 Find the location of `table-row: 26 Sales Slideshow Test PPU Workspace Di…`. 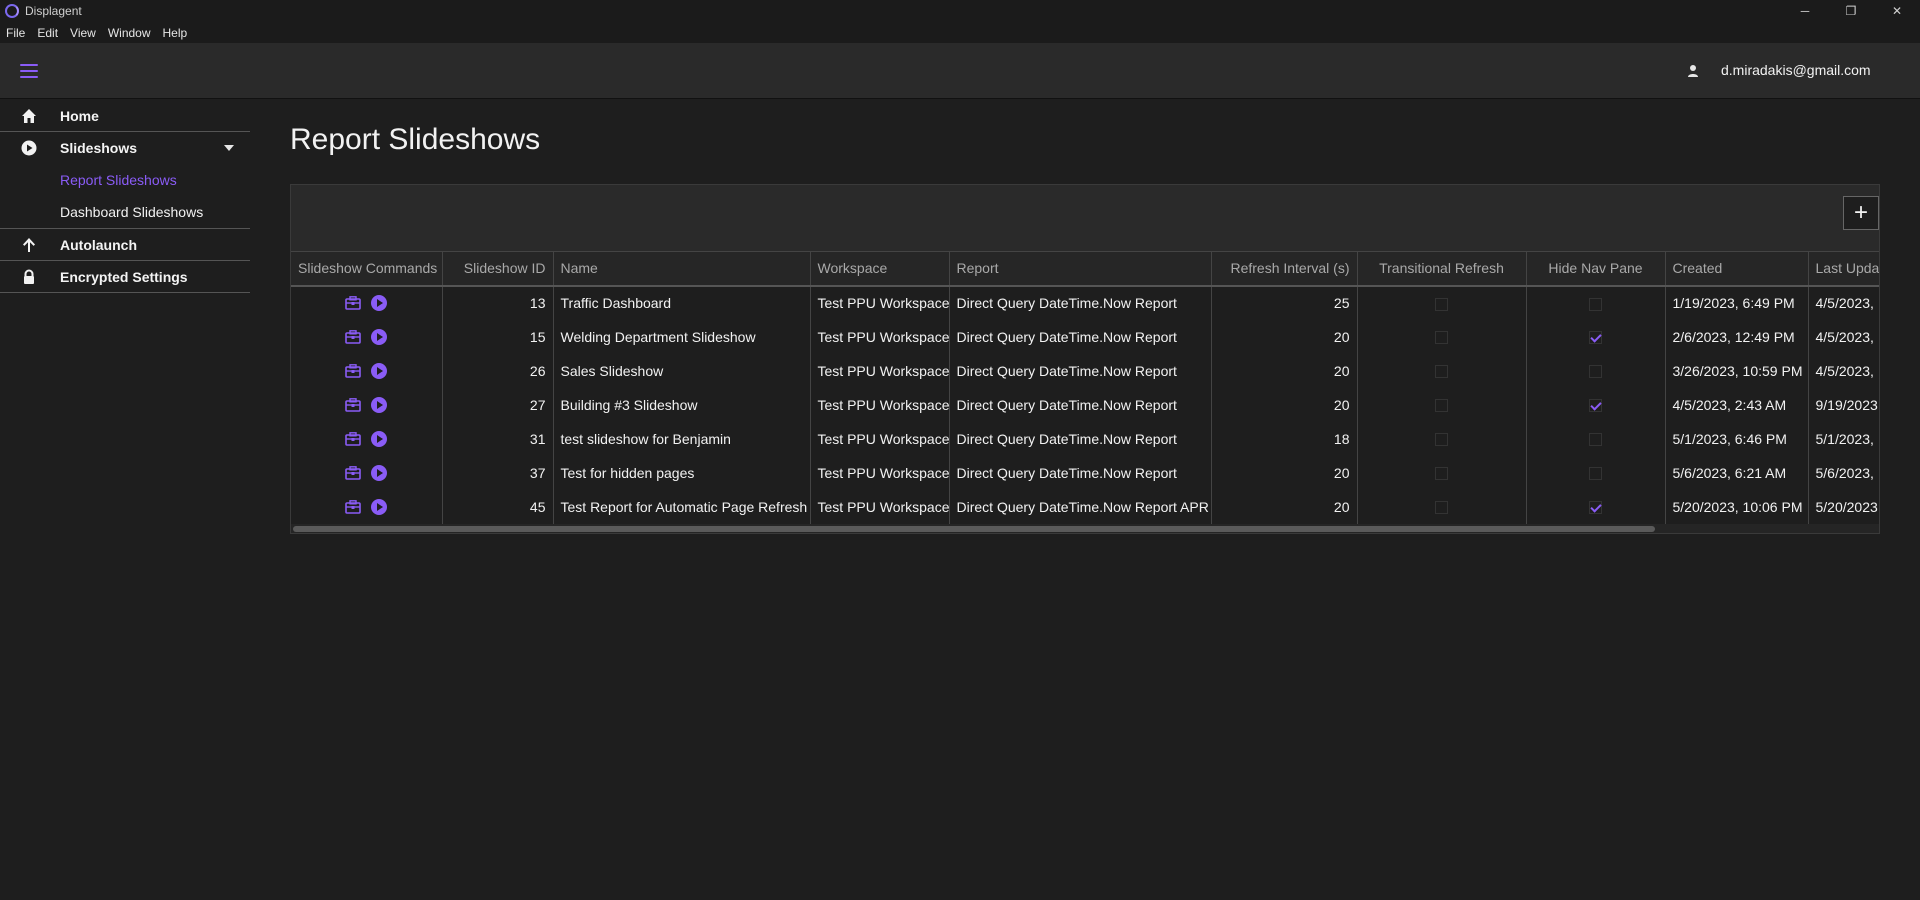

table-row: 26 Sales Slideshow Test PPU Workspace Di… is located at coordinates (1085, 370).